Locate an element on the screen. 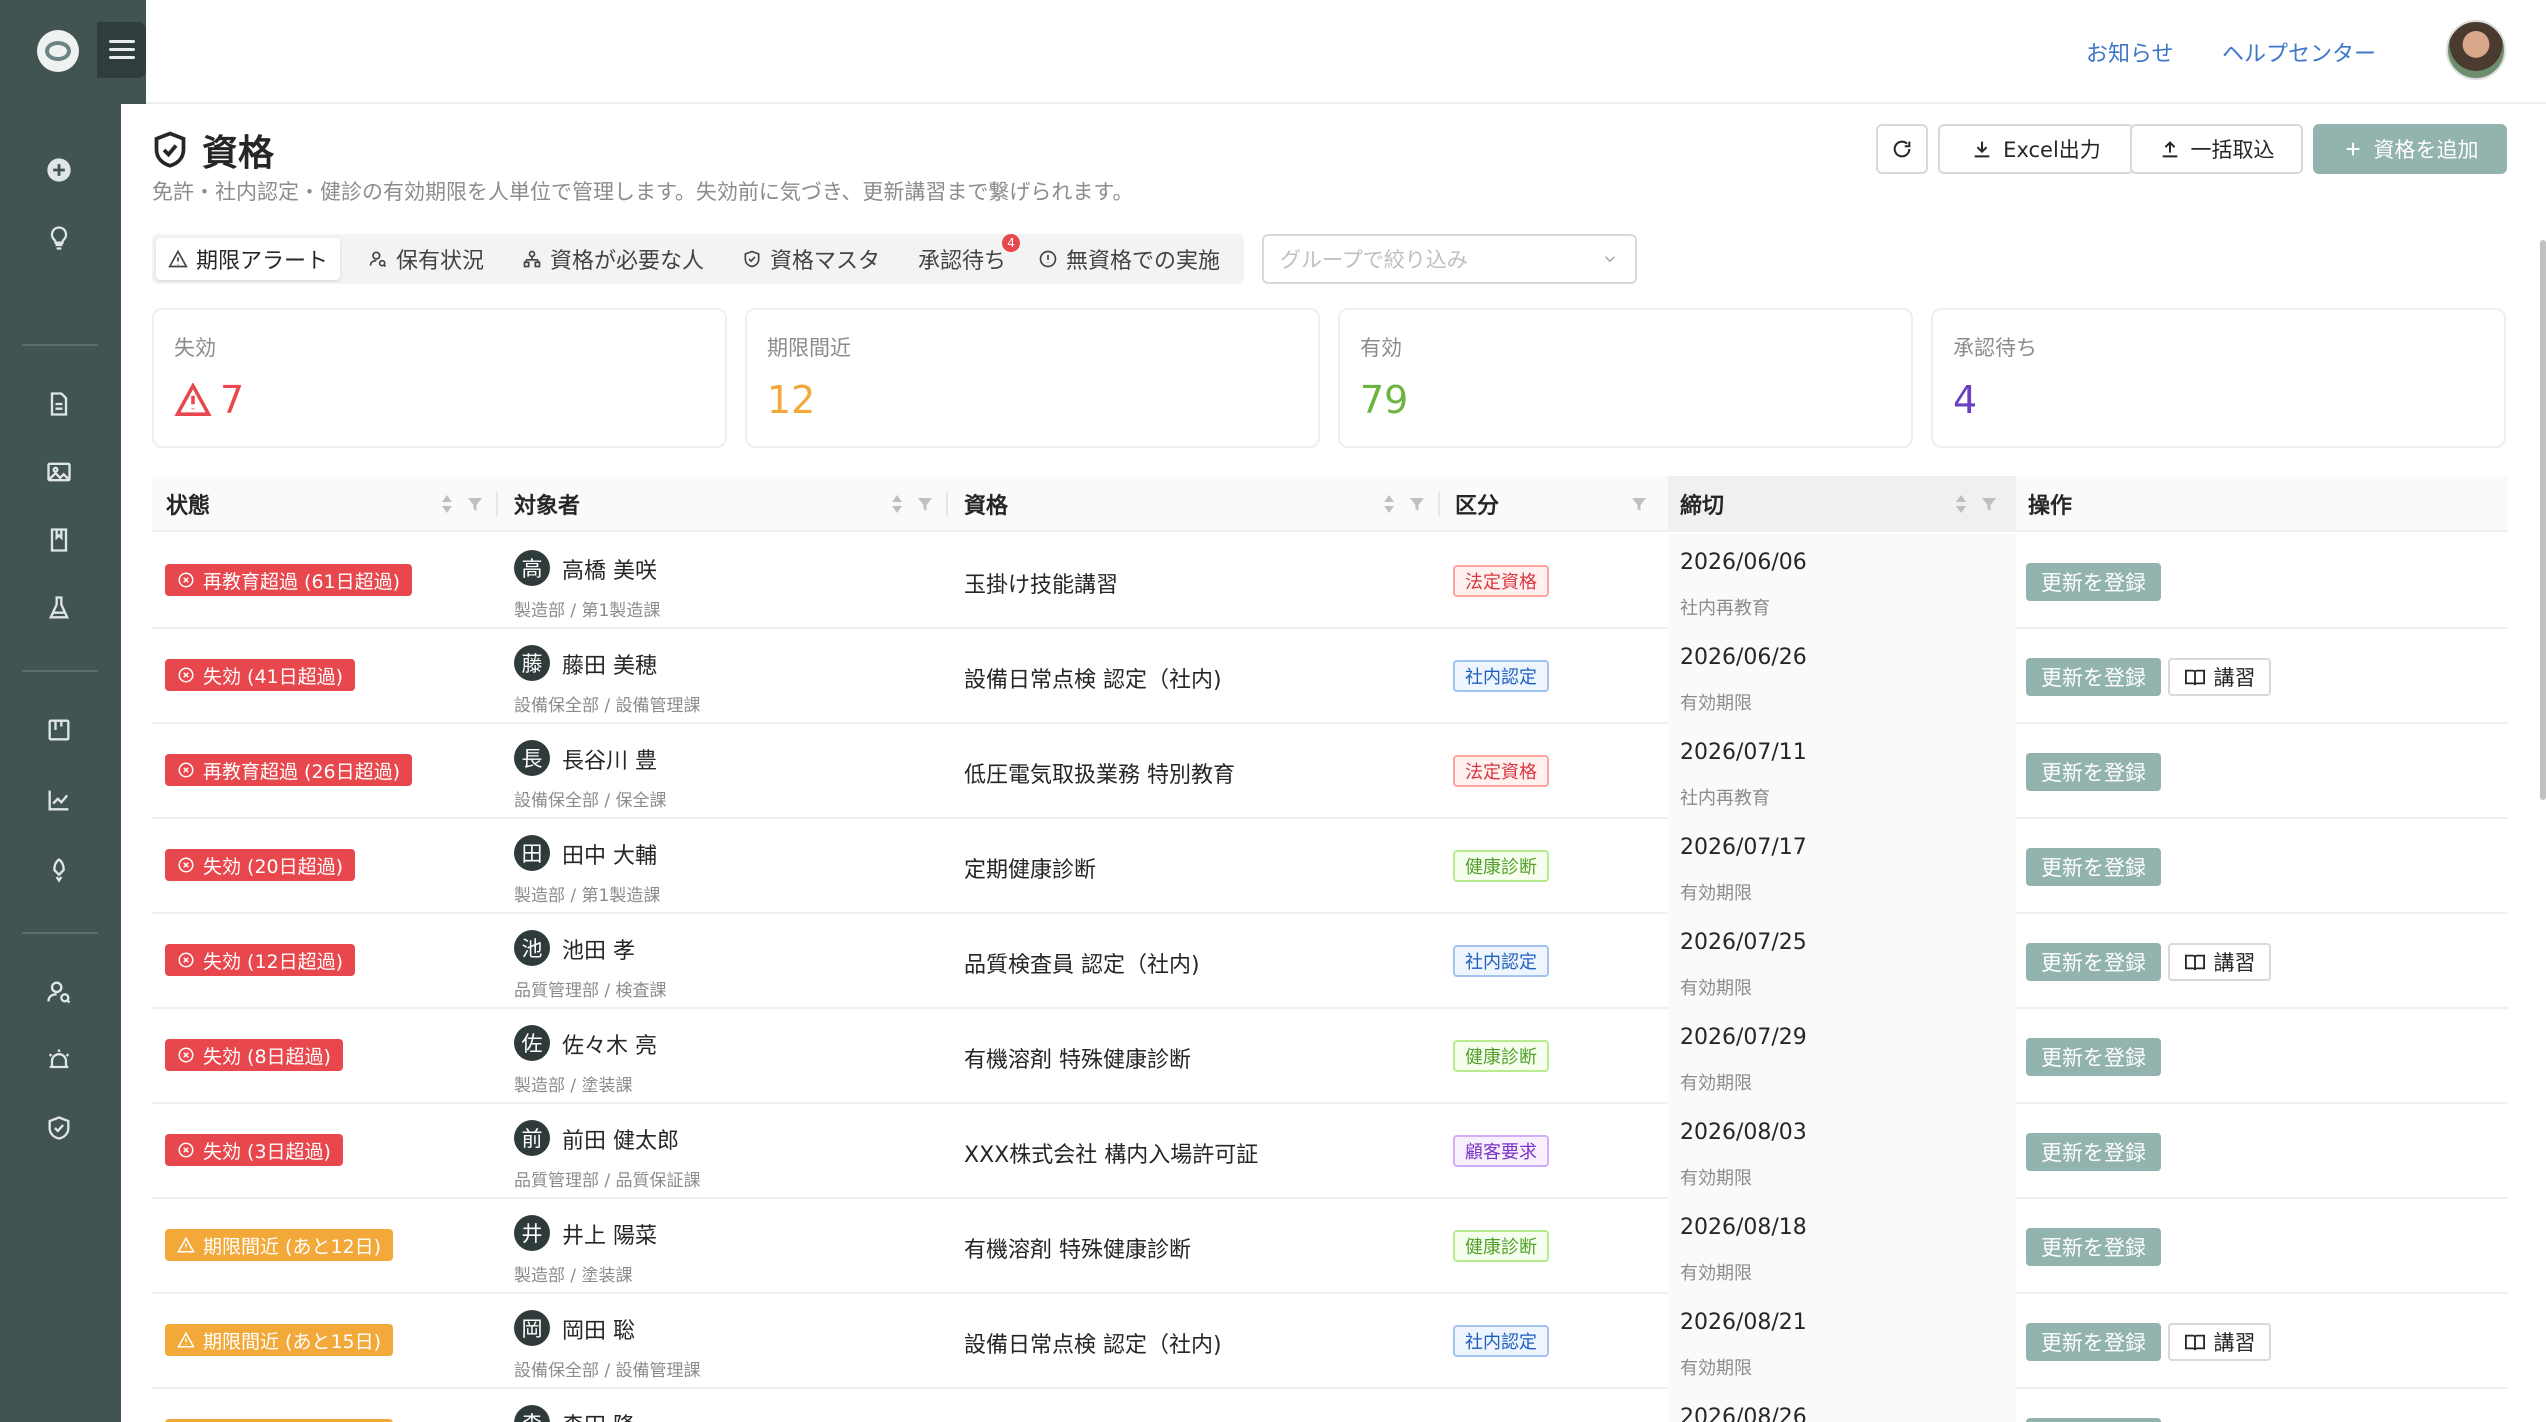 The height and width of the screenshot is (1422, 2546). column-header-person: 対象者 is located at coordinates (547, 504).